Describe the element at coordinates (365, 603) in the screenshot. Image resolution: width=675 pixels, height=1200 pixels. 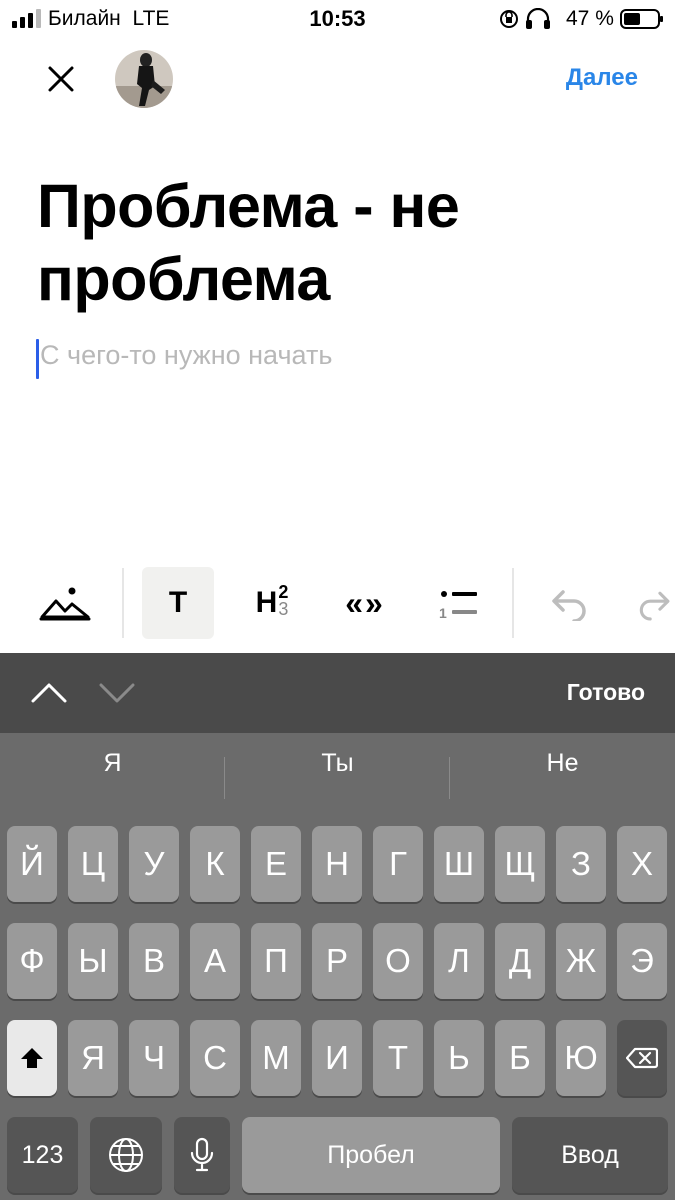
I see `quote-button: «»` at that location.